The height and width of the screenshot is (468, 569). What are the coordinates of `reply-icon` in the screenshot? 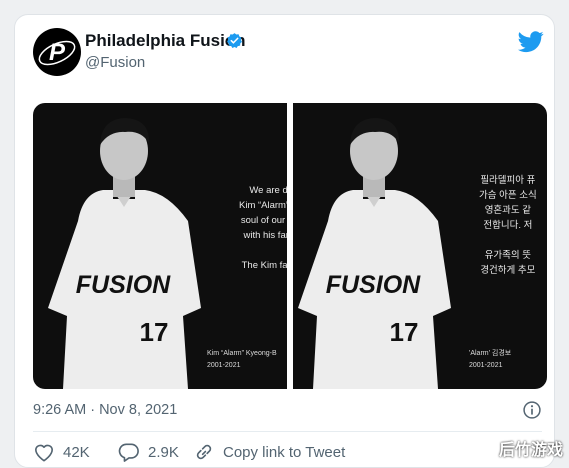 It's located at (128, 452).